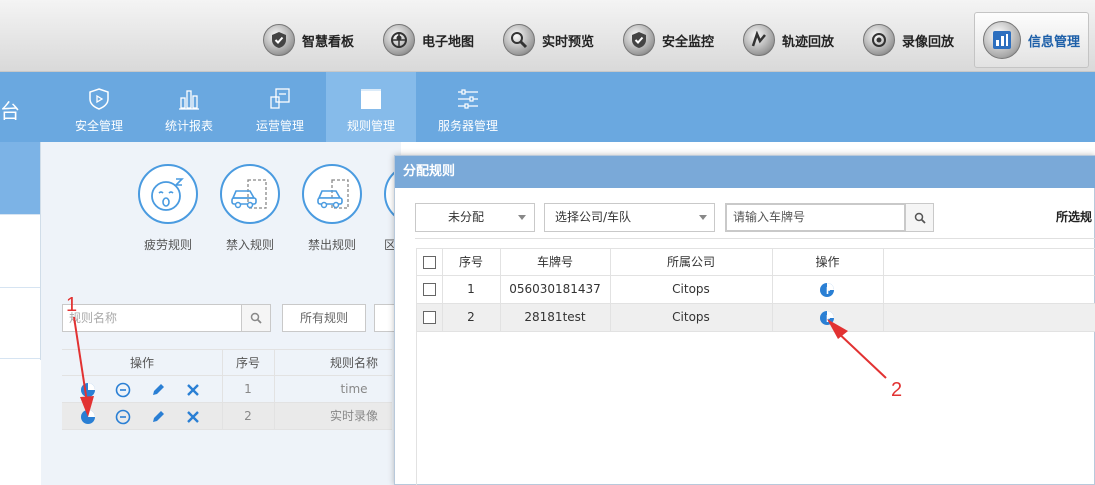 This screenshot has height=485, width=1095. What do you see at coordinates (448, 42) in the screenshot?
I see `topnav-label: 电子地图` at bounding box center [448, 42].